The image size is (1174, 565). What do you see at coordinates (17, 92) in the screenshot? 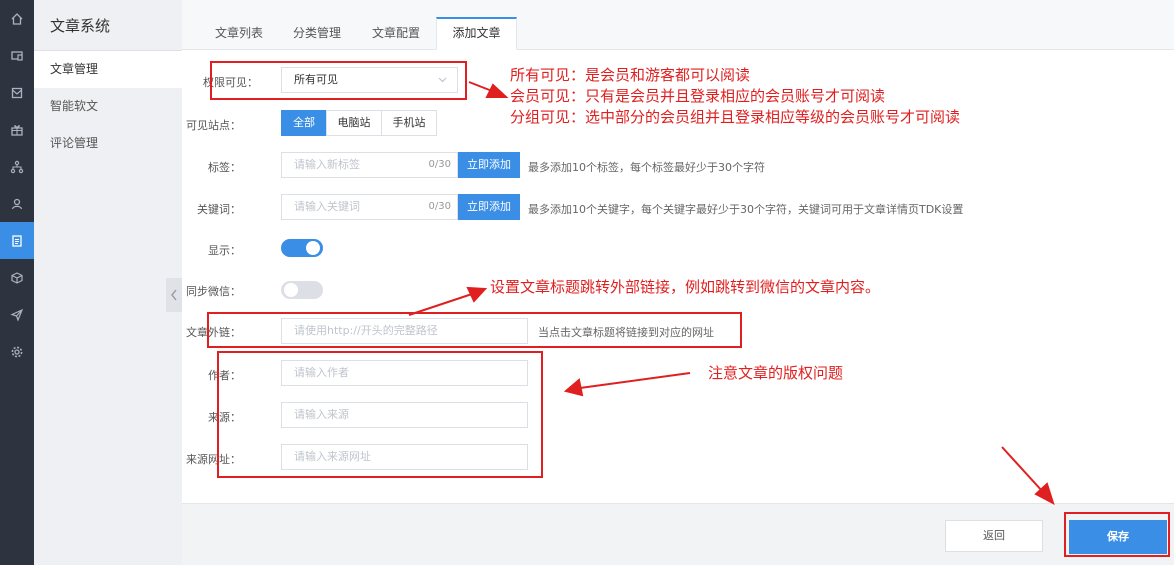
I see `mail-icon` at bounding box center [17, 92].